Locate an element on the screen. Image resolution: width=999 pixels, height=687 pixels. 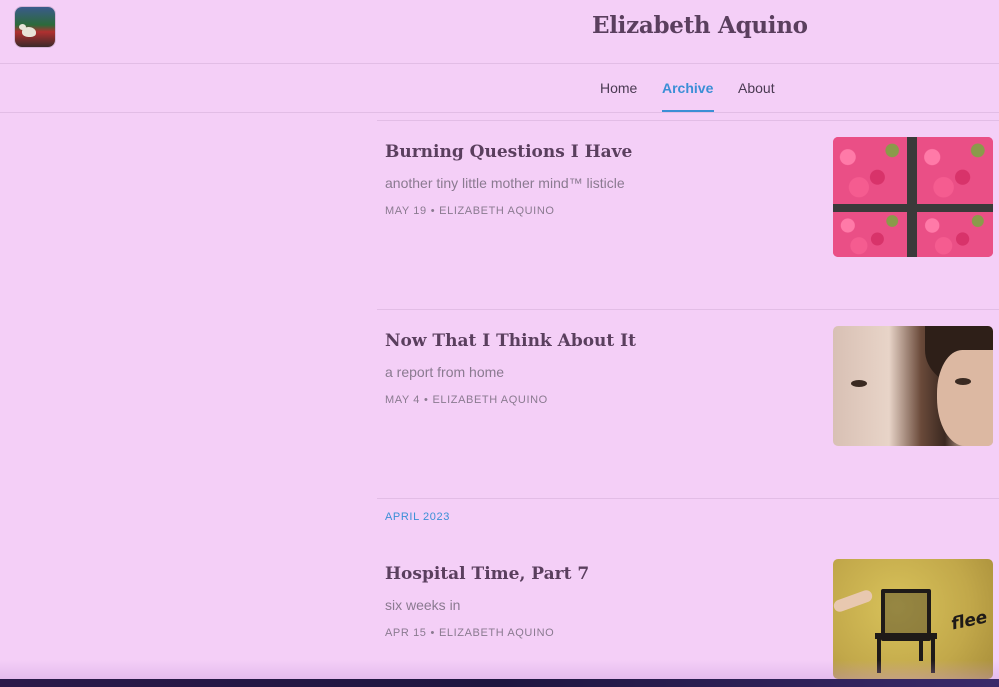
active-tab-indicator is located at coordinates (688, 111).